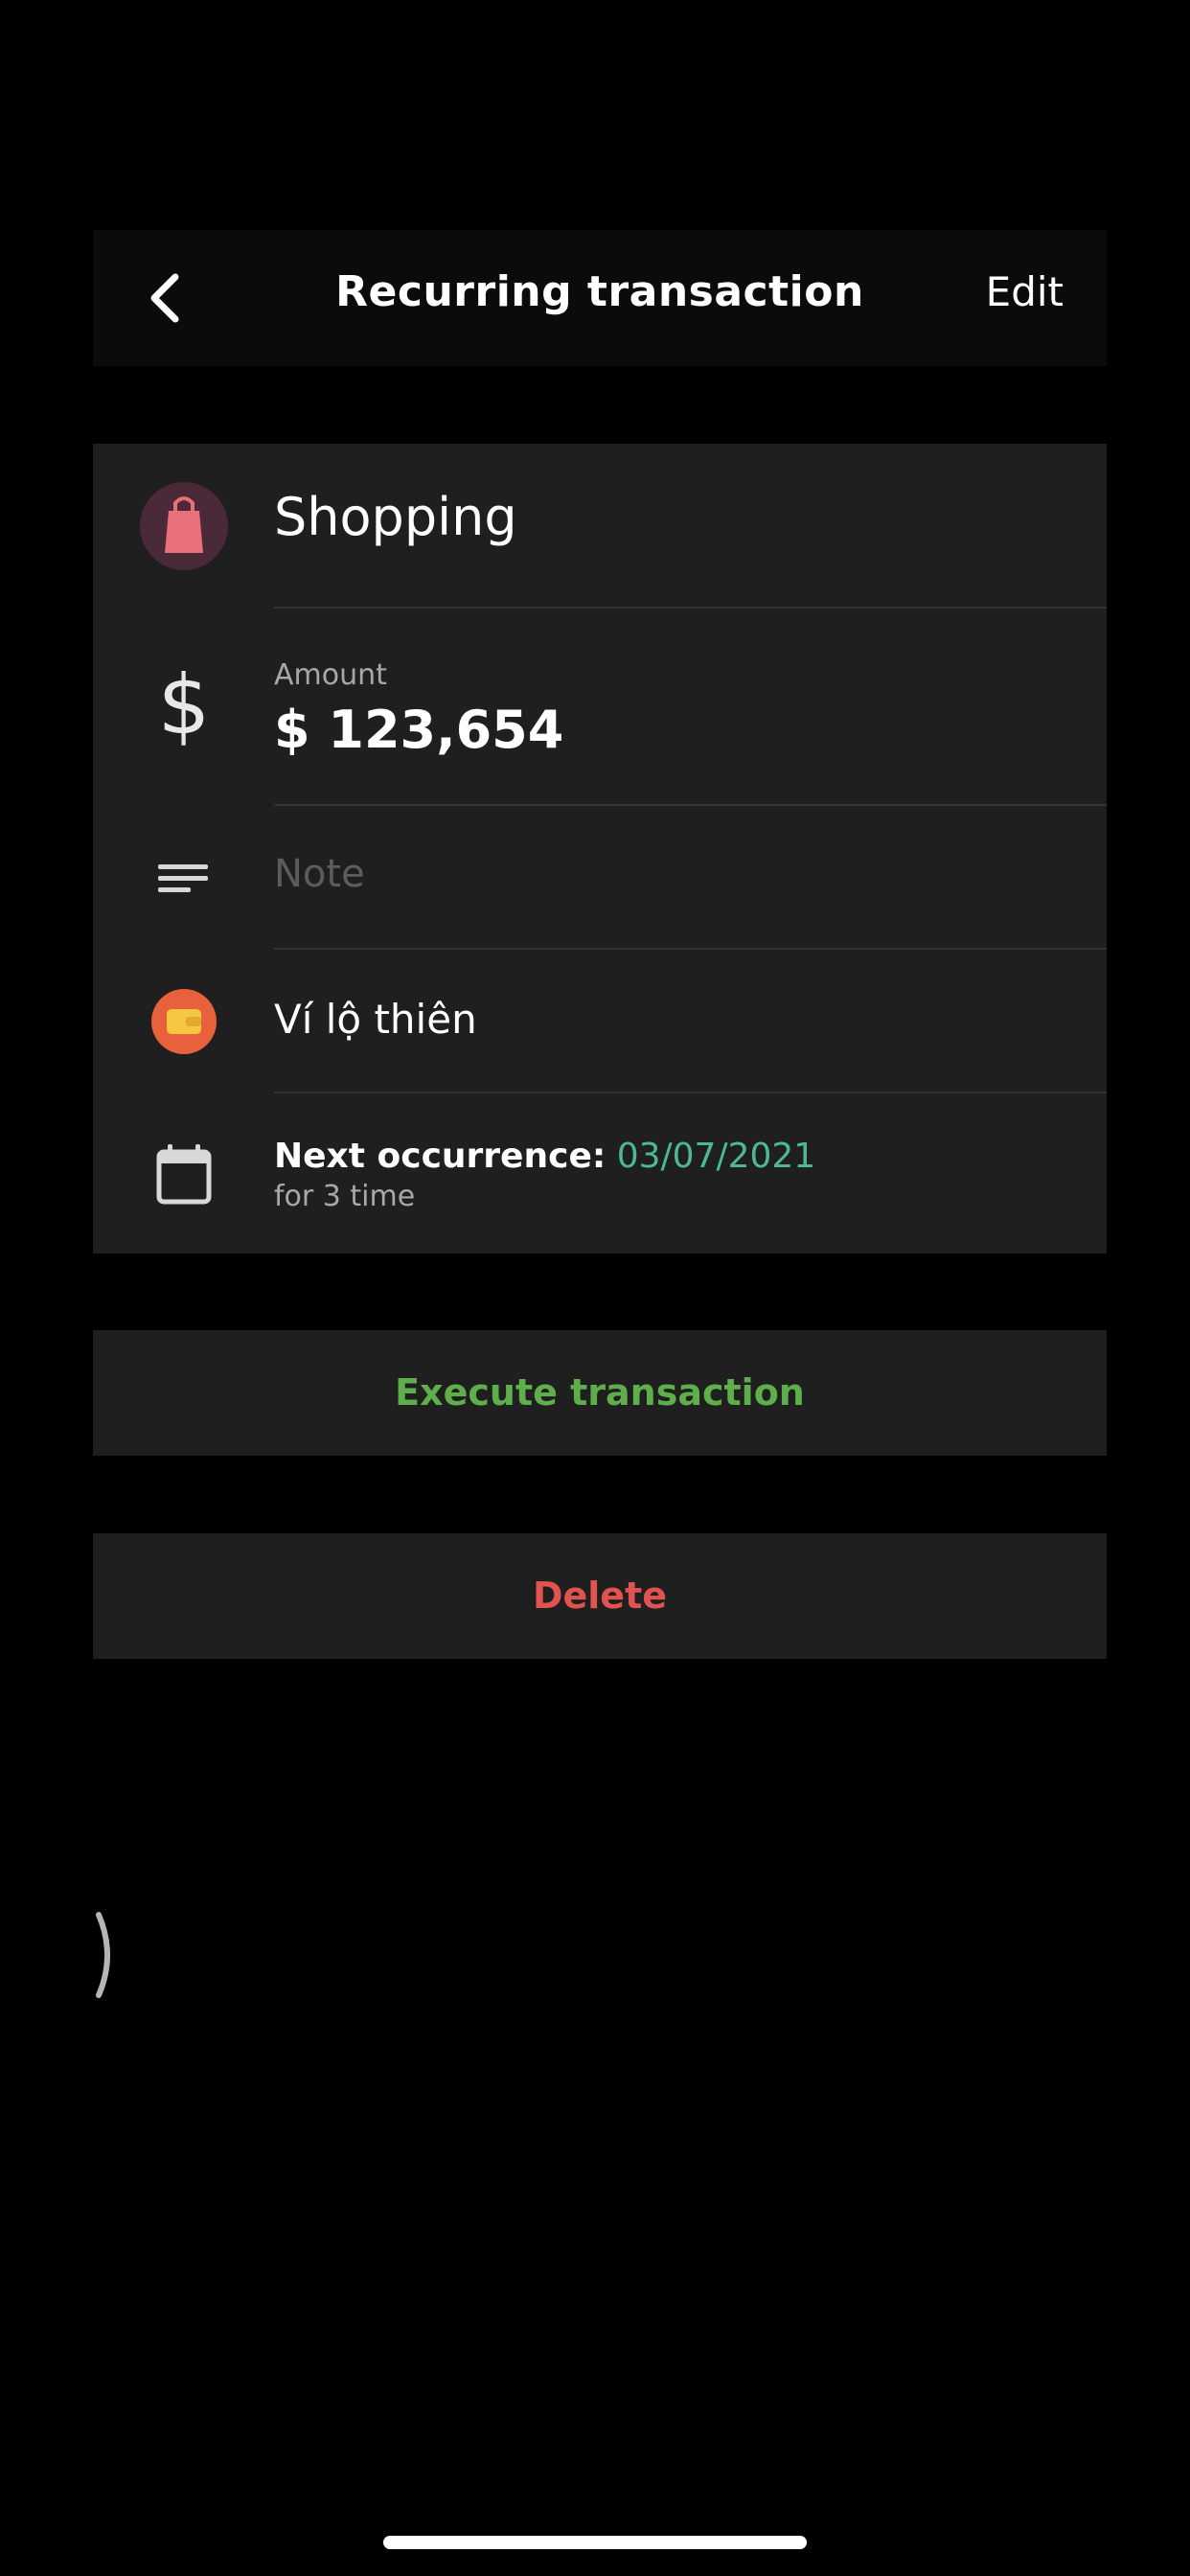  What do you see at coordinates (396, 517) in the screenshot?
I see `category-name: Shopping` at bounding box center [396, 517].